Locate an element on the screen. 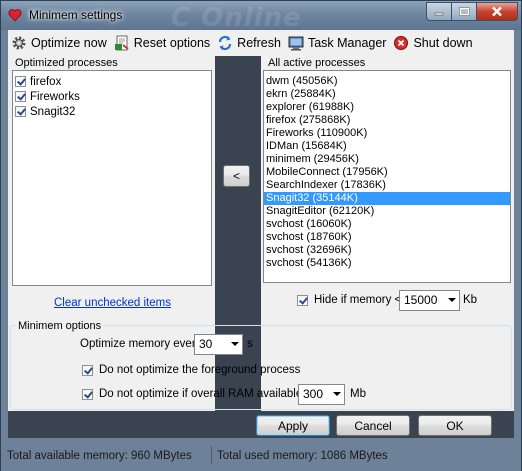 Image resolution: width=522 pixels, height=471 pixels. close-icon is located at coordinates (497, 11).